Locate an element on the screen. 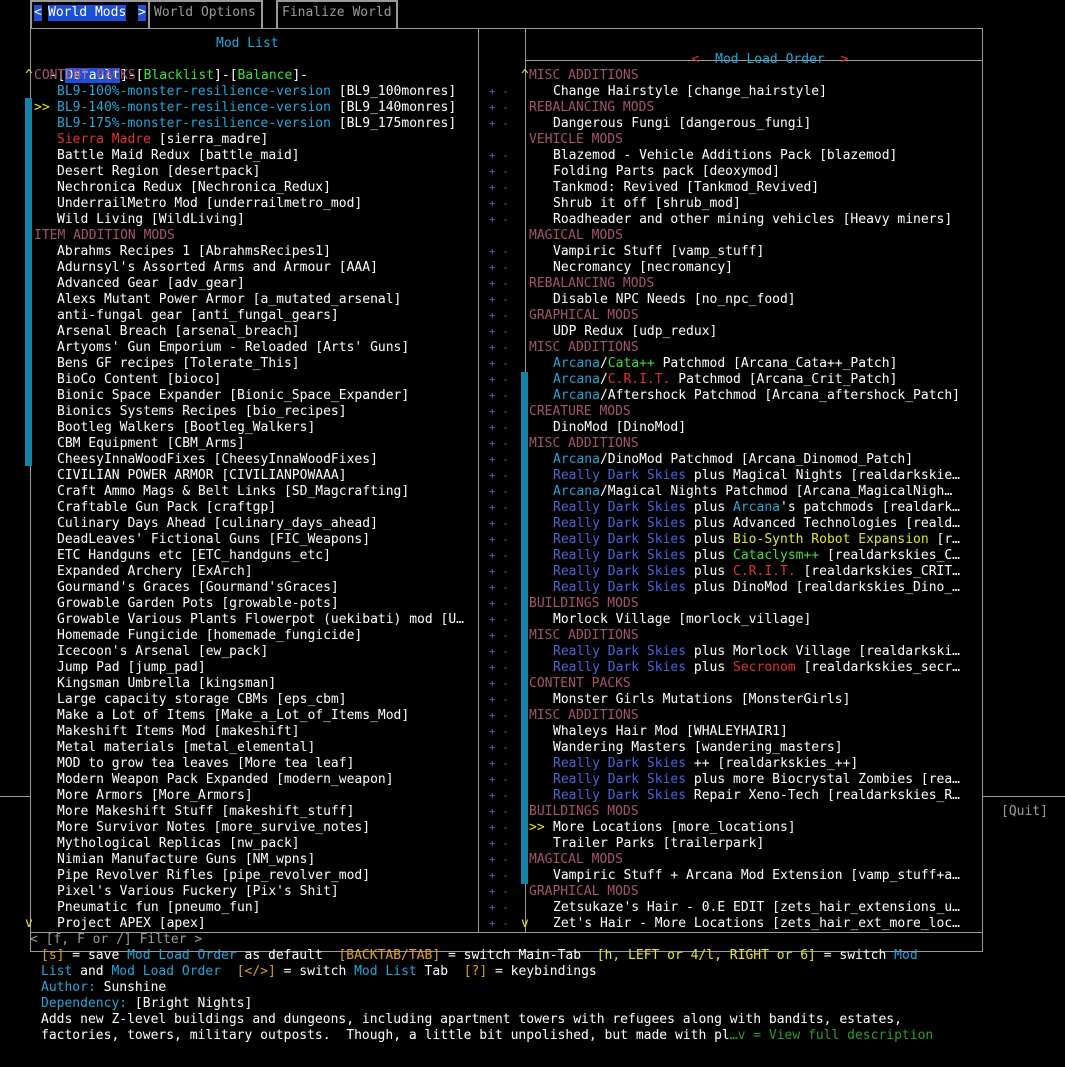 This screenshot has width=1065, height=1067. mod-item: anti-fungal gear [anti_fungal_gears] is located at coordinates (198, 316).